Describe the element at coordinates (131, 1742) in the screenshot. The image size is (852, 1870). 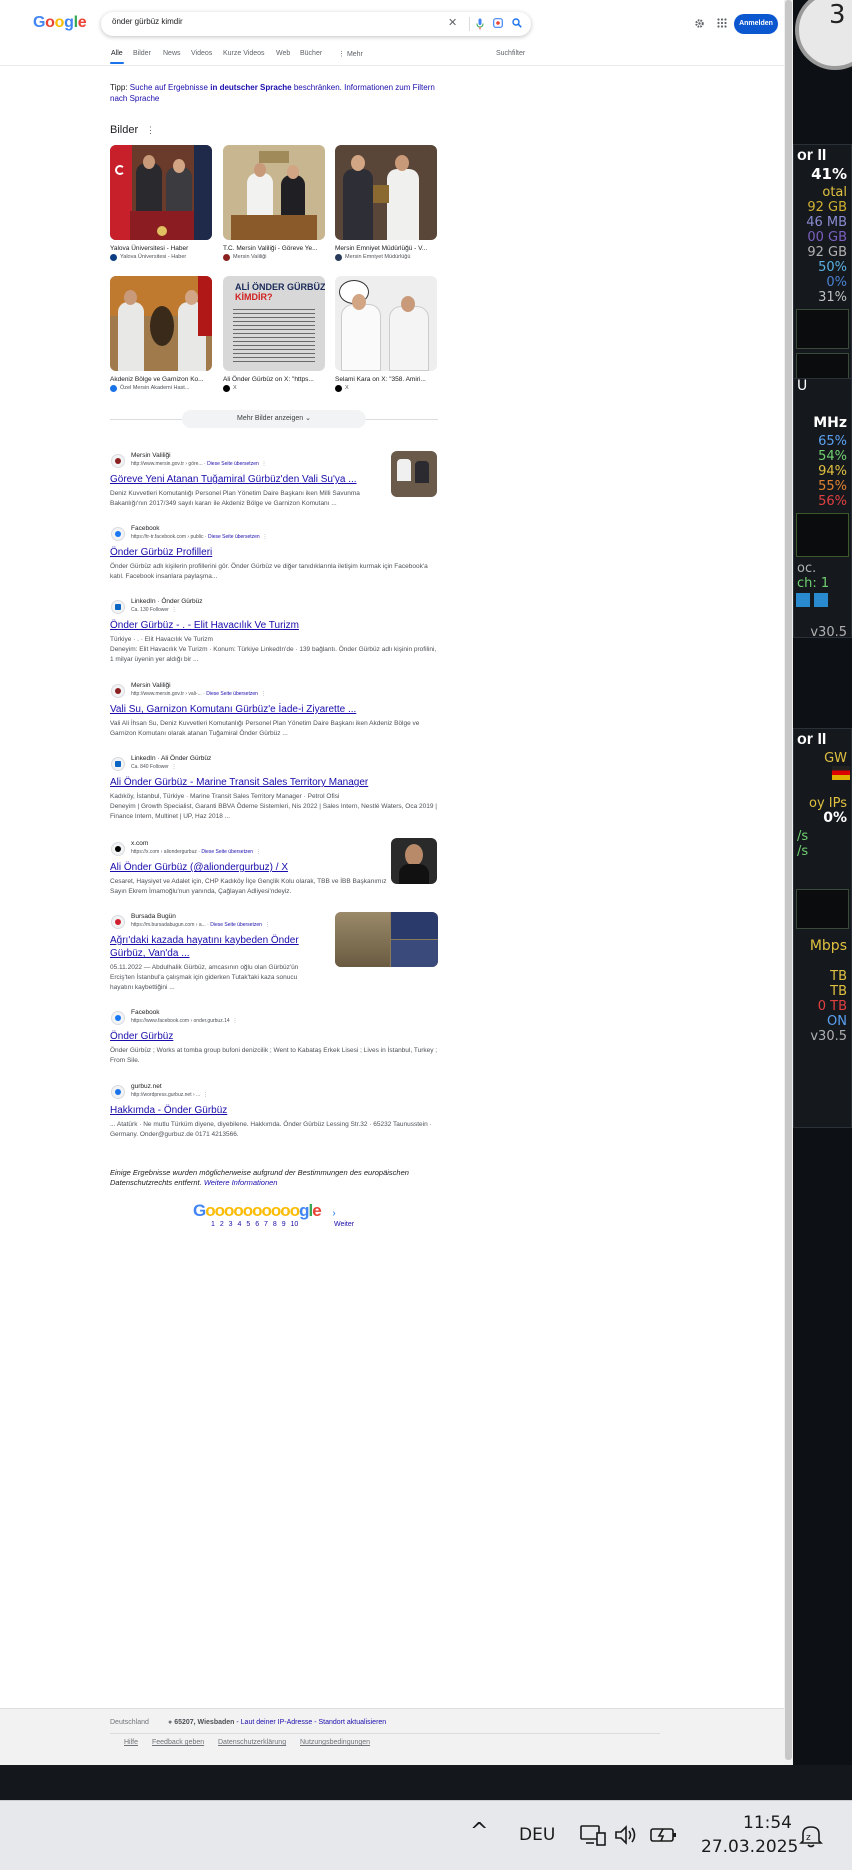
I see `footer-help-link: Hilfe` at that location.